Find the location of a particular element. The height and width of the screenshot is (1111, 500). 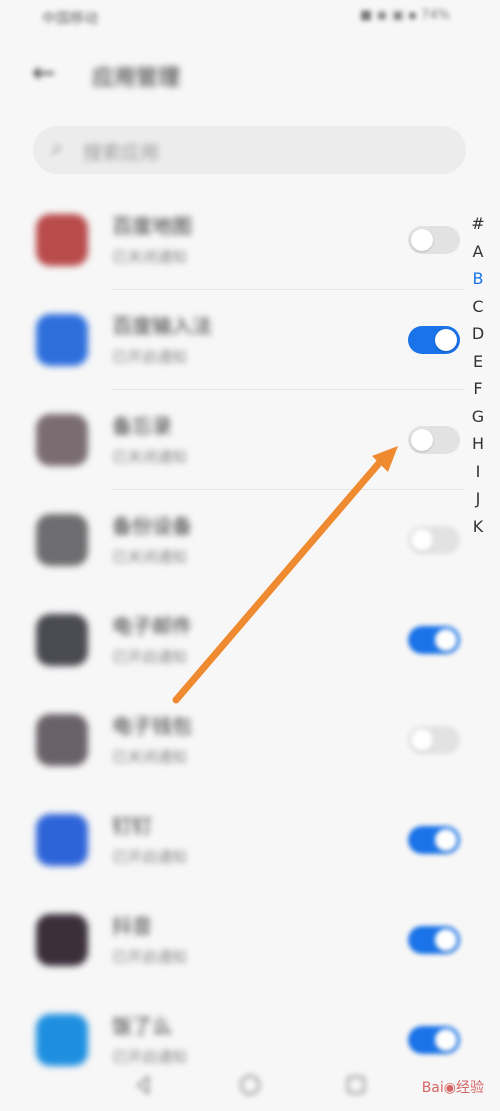

search-bar: ⌕ 搜索应用 is located at coordinates (249, 150).